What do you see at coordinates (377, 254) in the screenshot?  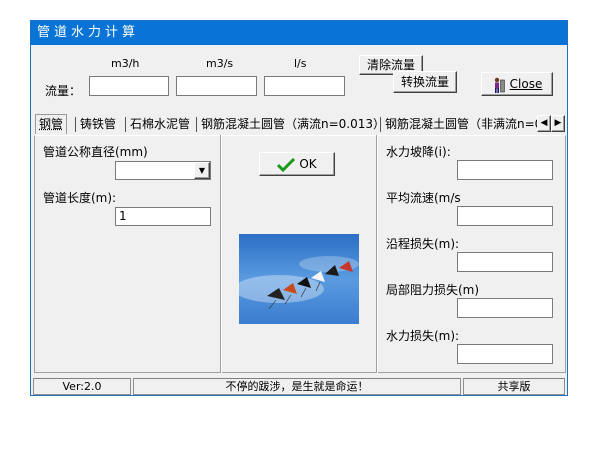 I see `panel-divider-right` at bounding box center [377, 254].